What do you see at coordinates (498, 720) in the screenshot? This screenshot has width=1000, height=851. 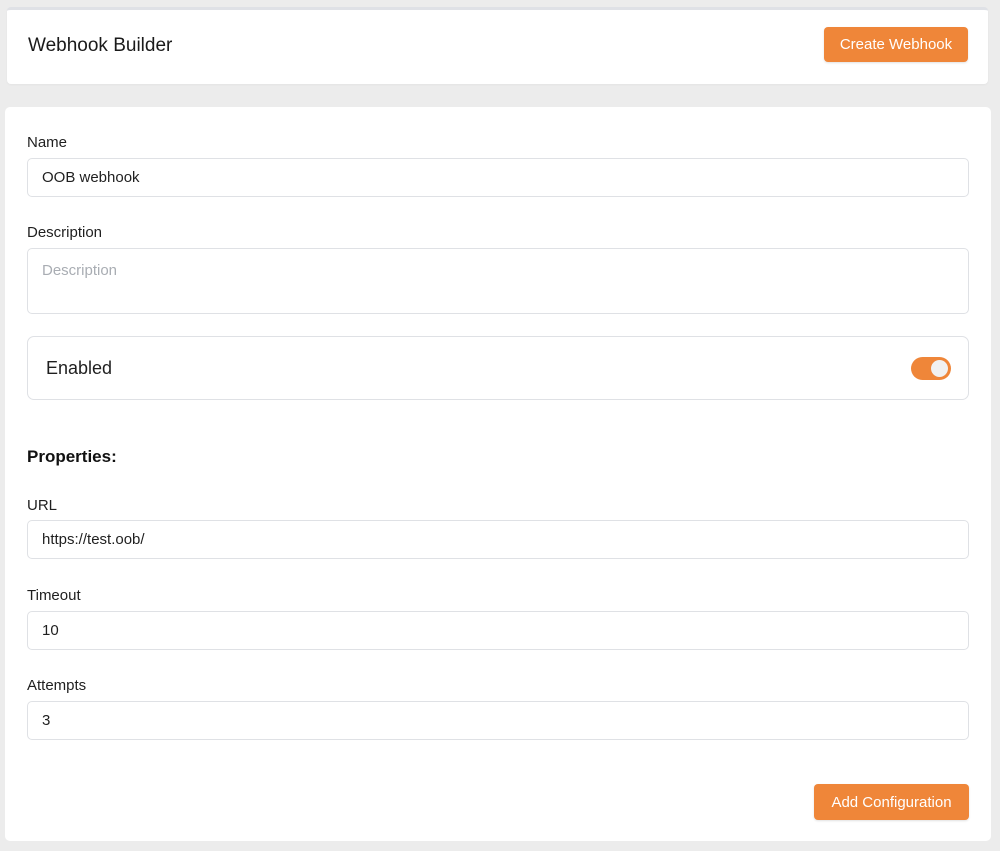 I see `attempts-input` at bounding box center [498, 720].